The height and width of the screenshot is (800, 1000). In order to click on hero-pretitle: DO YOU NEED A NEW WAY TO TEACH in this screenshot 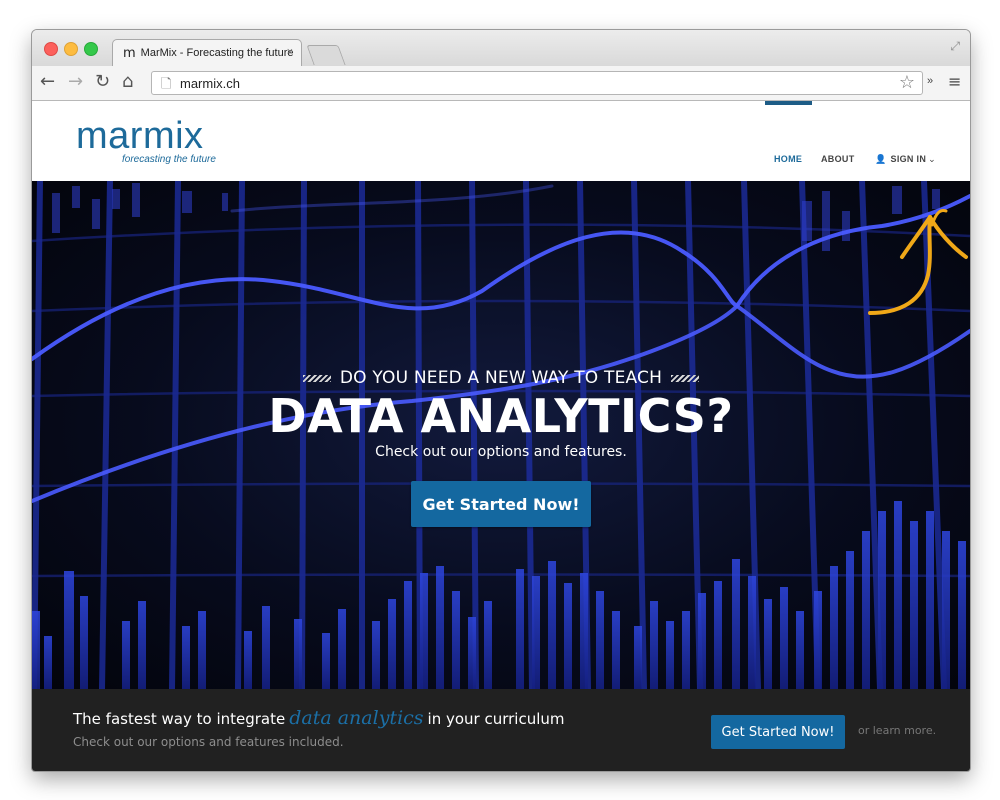, I will do `click(501, 378)`.